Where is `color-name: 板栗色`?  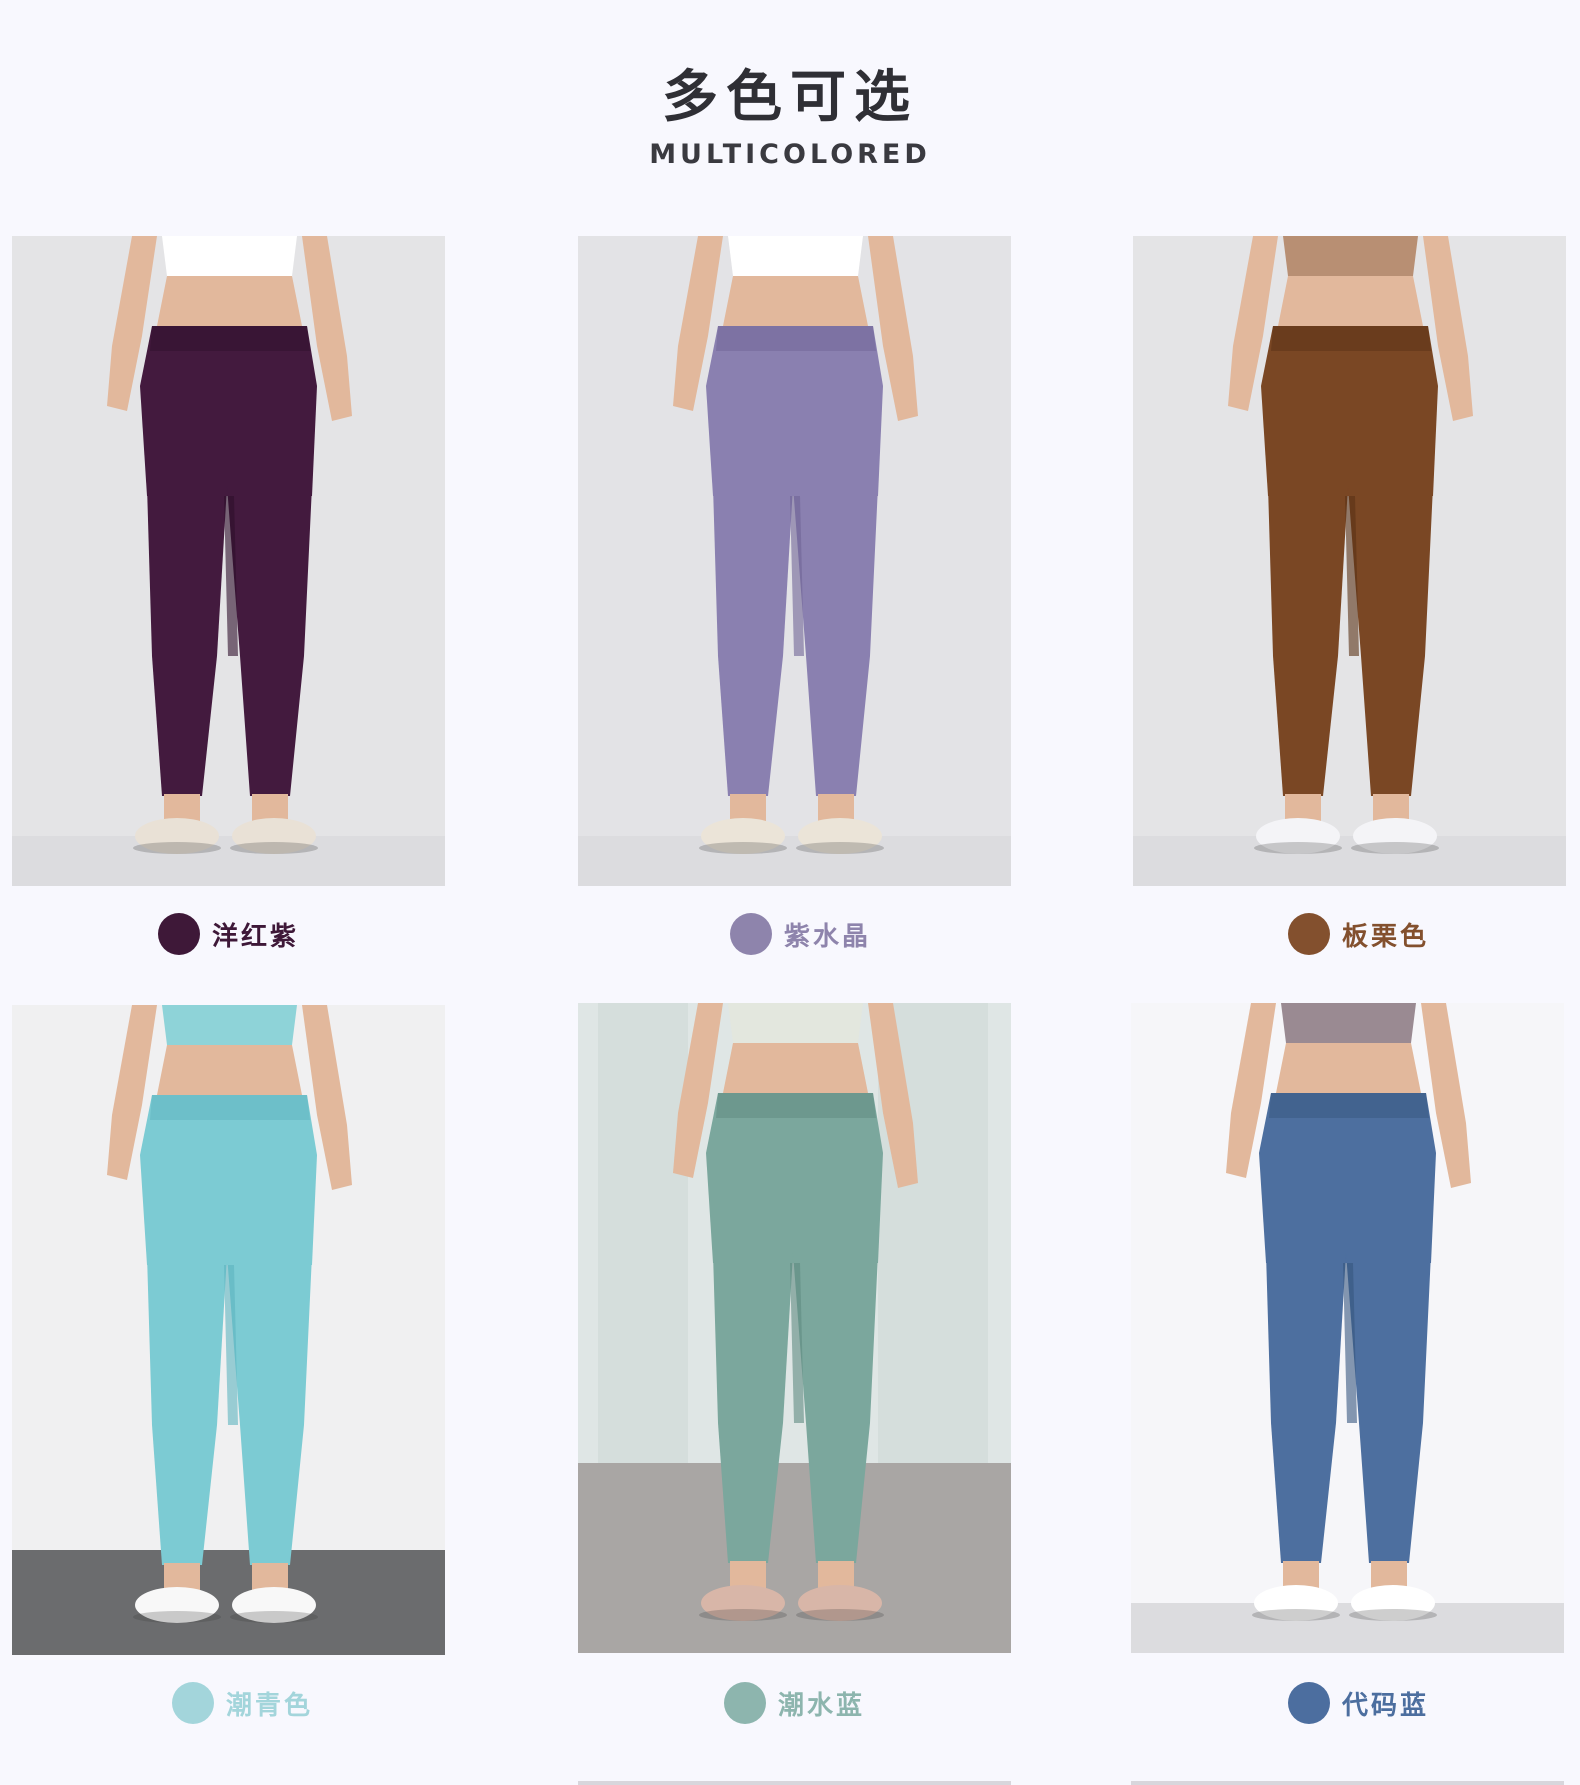
color-name: 板栗色 is located at coordinates (1386, 936).